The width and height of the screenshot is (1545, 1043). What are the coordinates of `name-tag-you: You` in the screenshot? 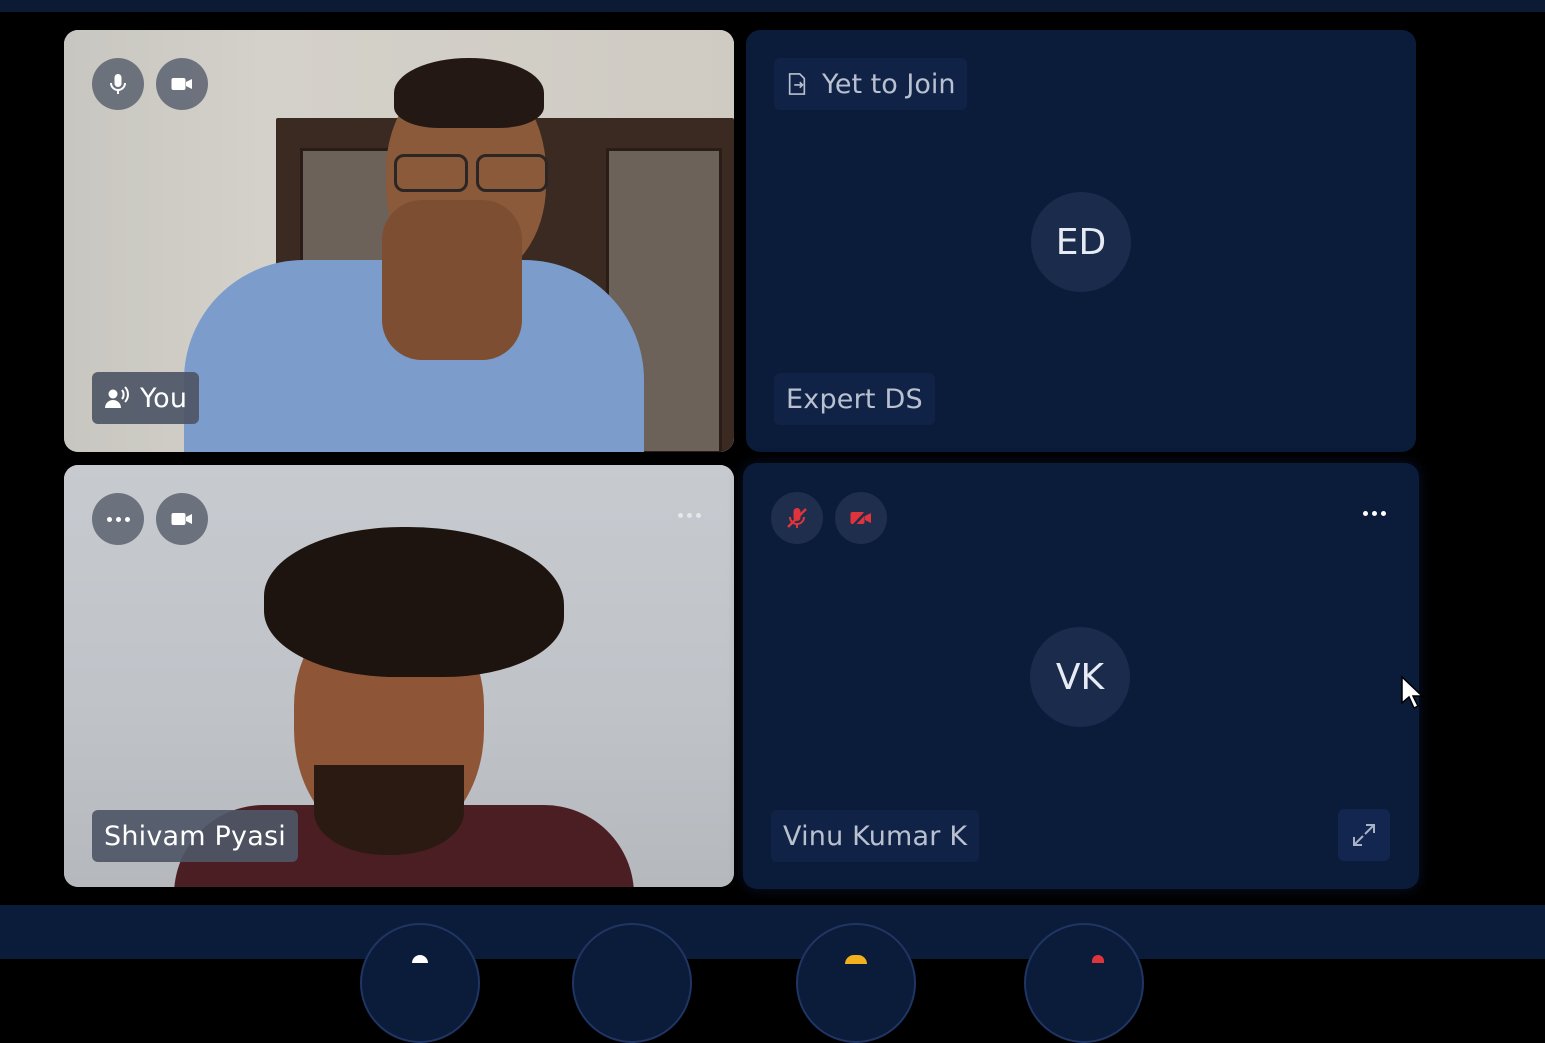 It's located at (146, 398).